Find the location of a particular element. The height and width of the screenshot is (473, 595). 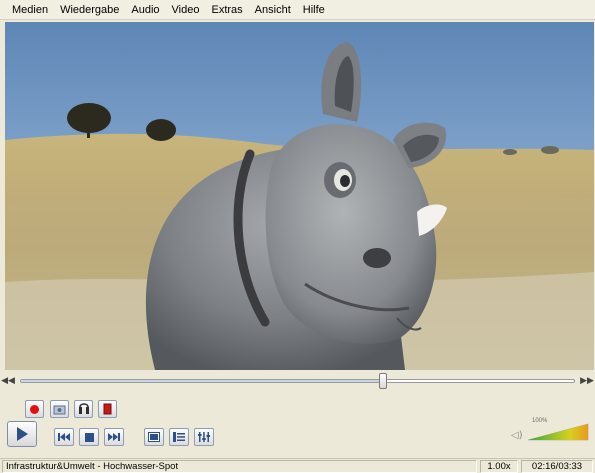

previous-button is located at coordinates (64, 437).